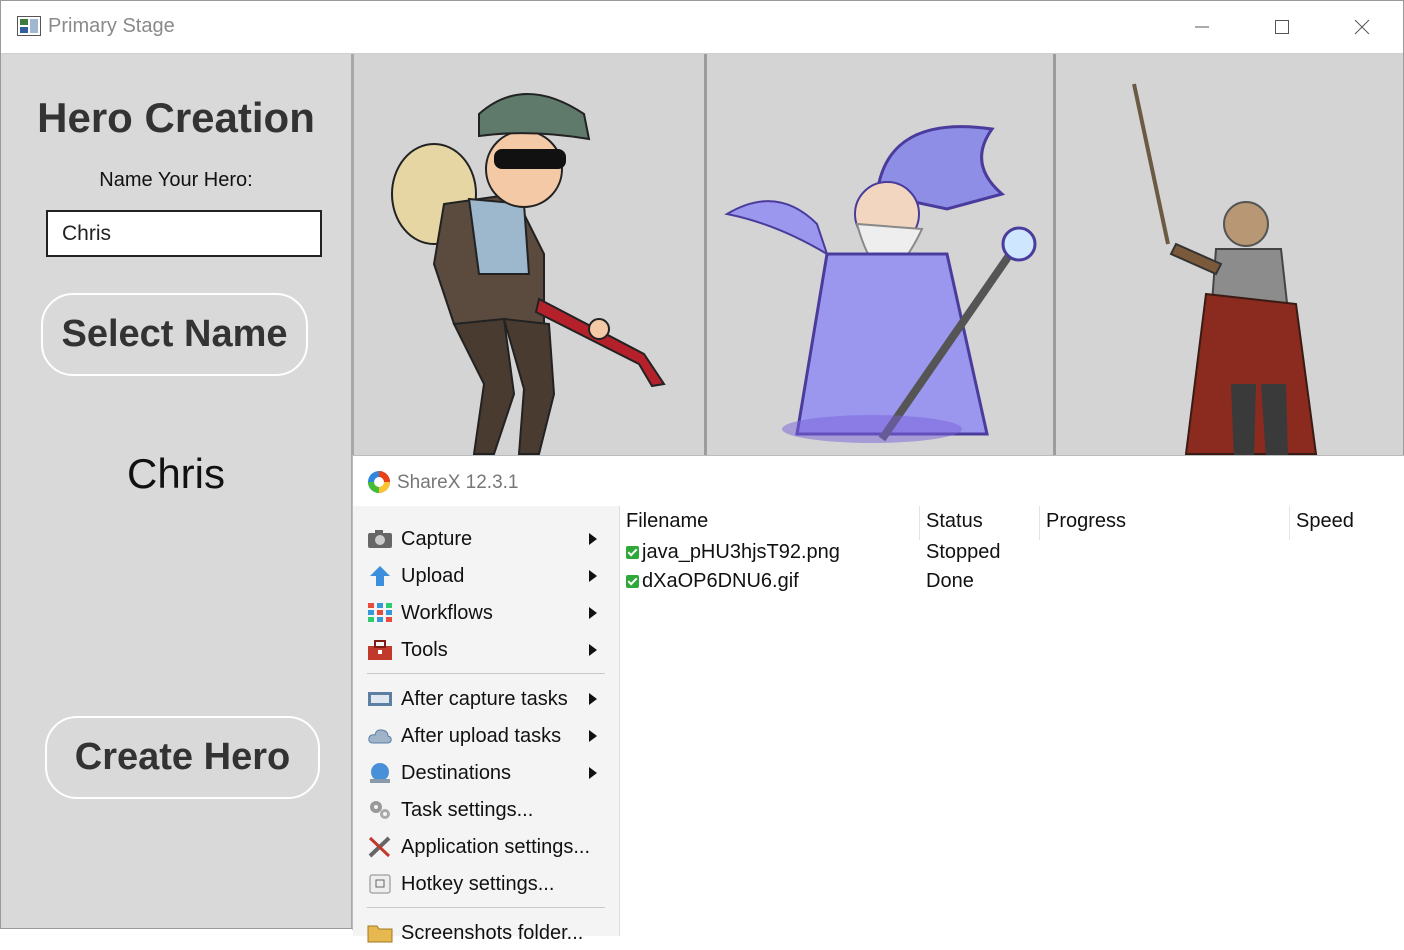 Image resolution: width=1404 pixels, height=950 pixels. What do you see at coordinates (950, 581) in the screenshot?
I see `task-status: Done` at bounding box center [950, 581].